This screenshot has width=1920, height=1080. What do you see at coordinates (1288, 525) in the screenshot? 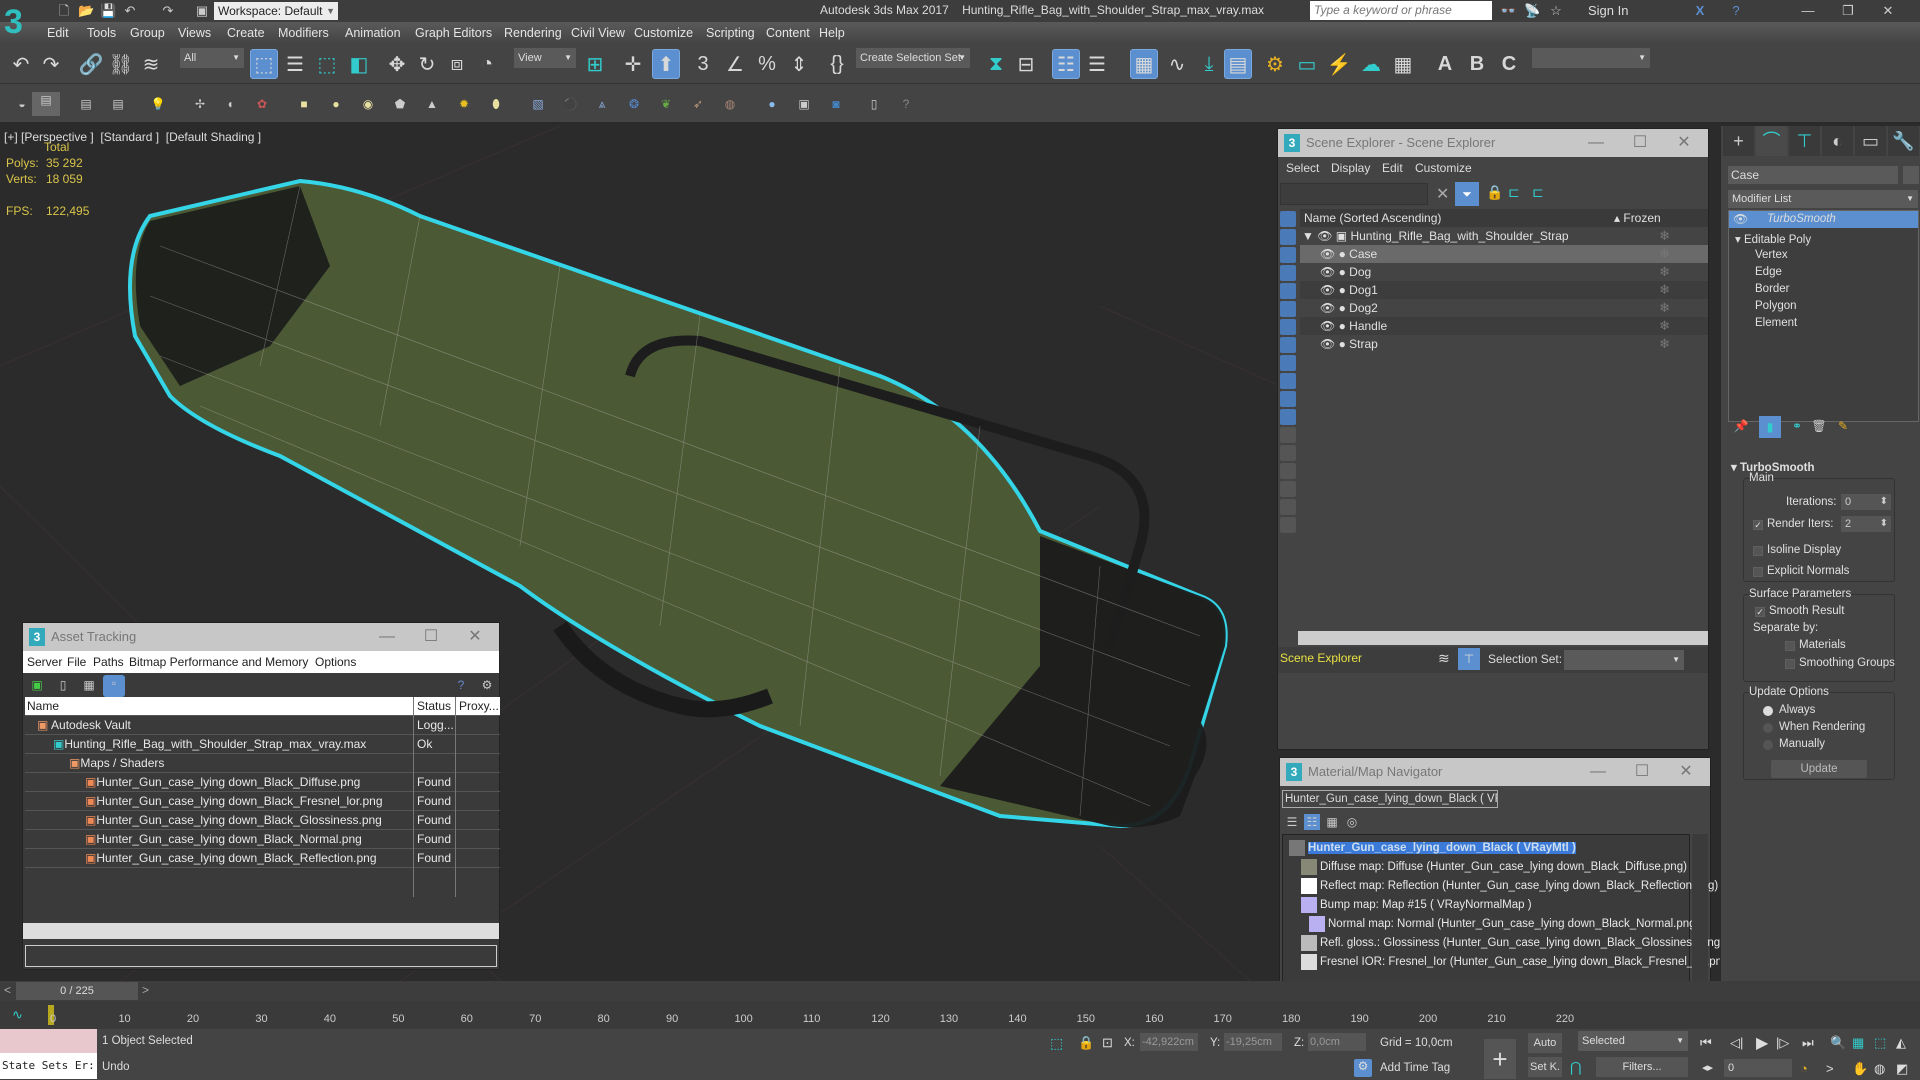
I see `tray-icon` at bounding box center [1288, 525].